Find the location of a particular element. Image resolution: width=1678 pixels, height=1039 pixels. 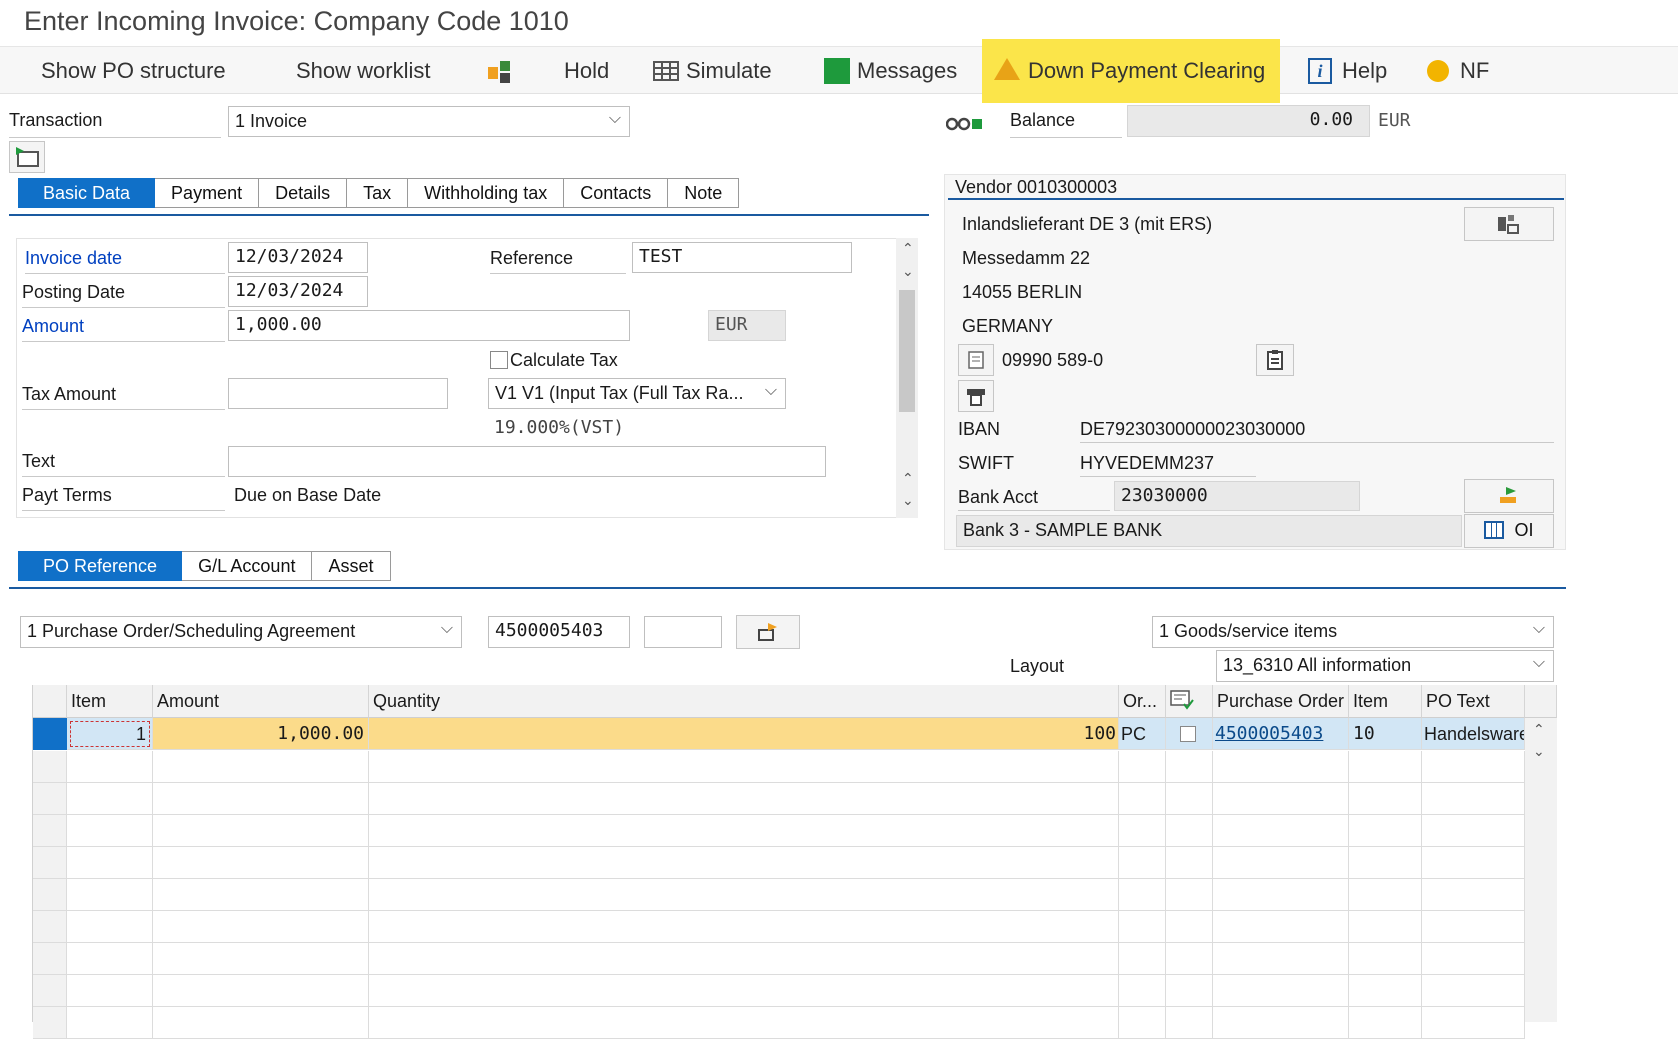

grid-header-quantity: Quantity is located at coordinates (744, 701).